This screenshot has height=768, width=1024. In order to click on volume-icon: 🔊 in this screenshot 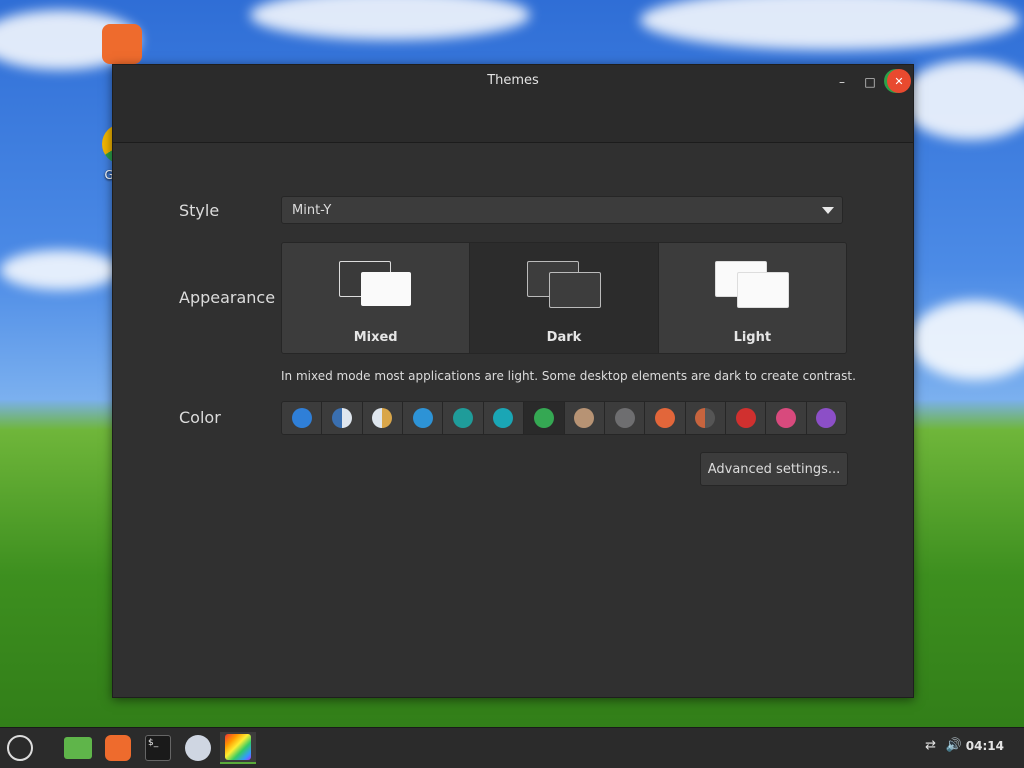, I will do `click(954, 745)`.